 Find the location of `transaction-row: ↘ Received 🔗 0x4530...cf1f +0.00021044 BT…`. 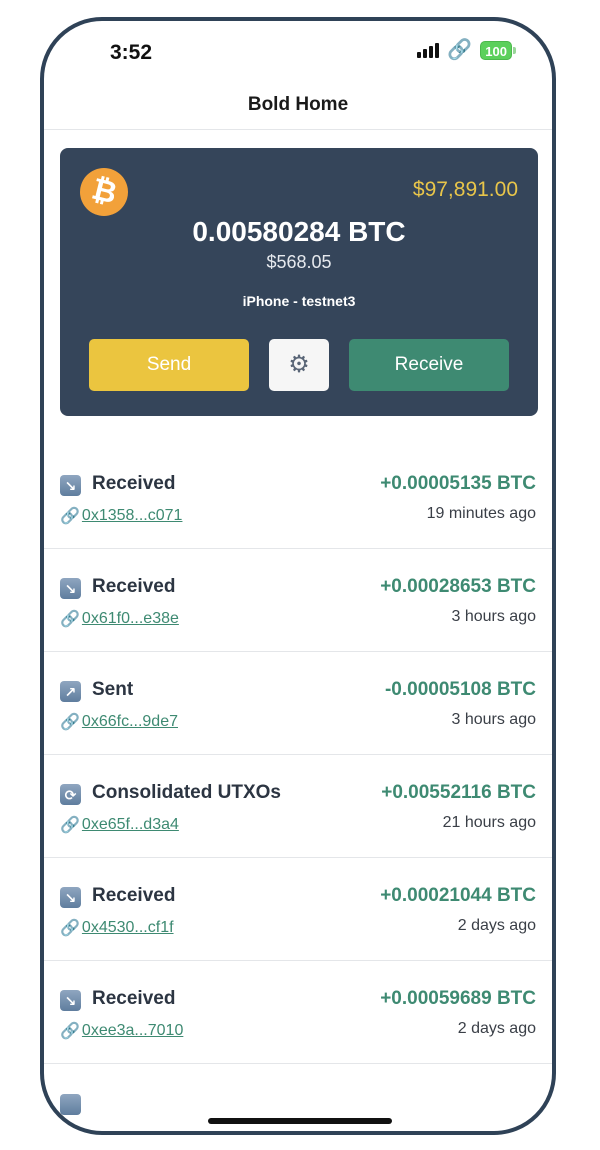

transaction-row: ↘ Received 🔗 0x4530...cf1f +0.00021044 BT… is located at coordinates (298, 909).